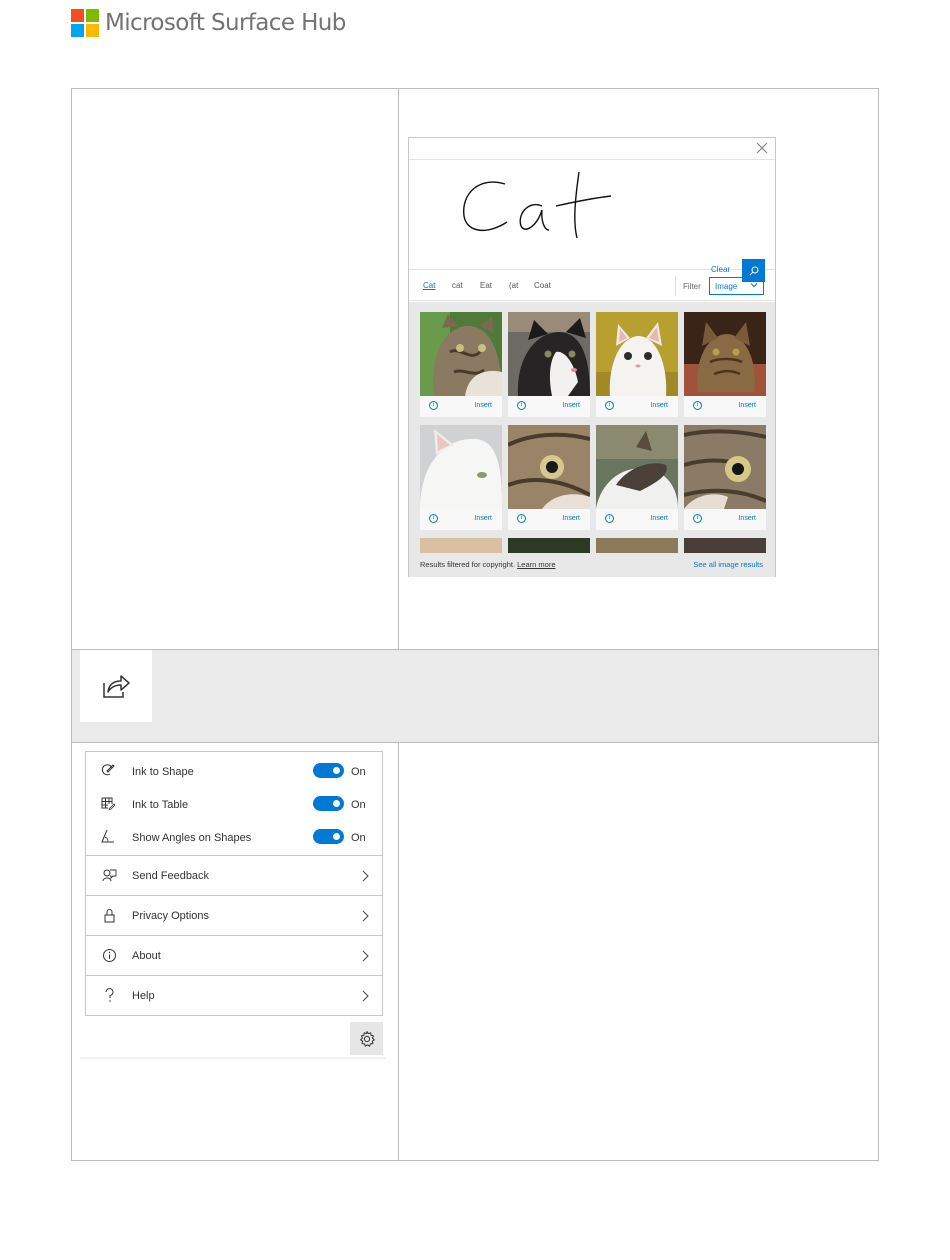 This screenshot has width=950, height=1260. I want to click on panel-title-bar, so click(592, 149).